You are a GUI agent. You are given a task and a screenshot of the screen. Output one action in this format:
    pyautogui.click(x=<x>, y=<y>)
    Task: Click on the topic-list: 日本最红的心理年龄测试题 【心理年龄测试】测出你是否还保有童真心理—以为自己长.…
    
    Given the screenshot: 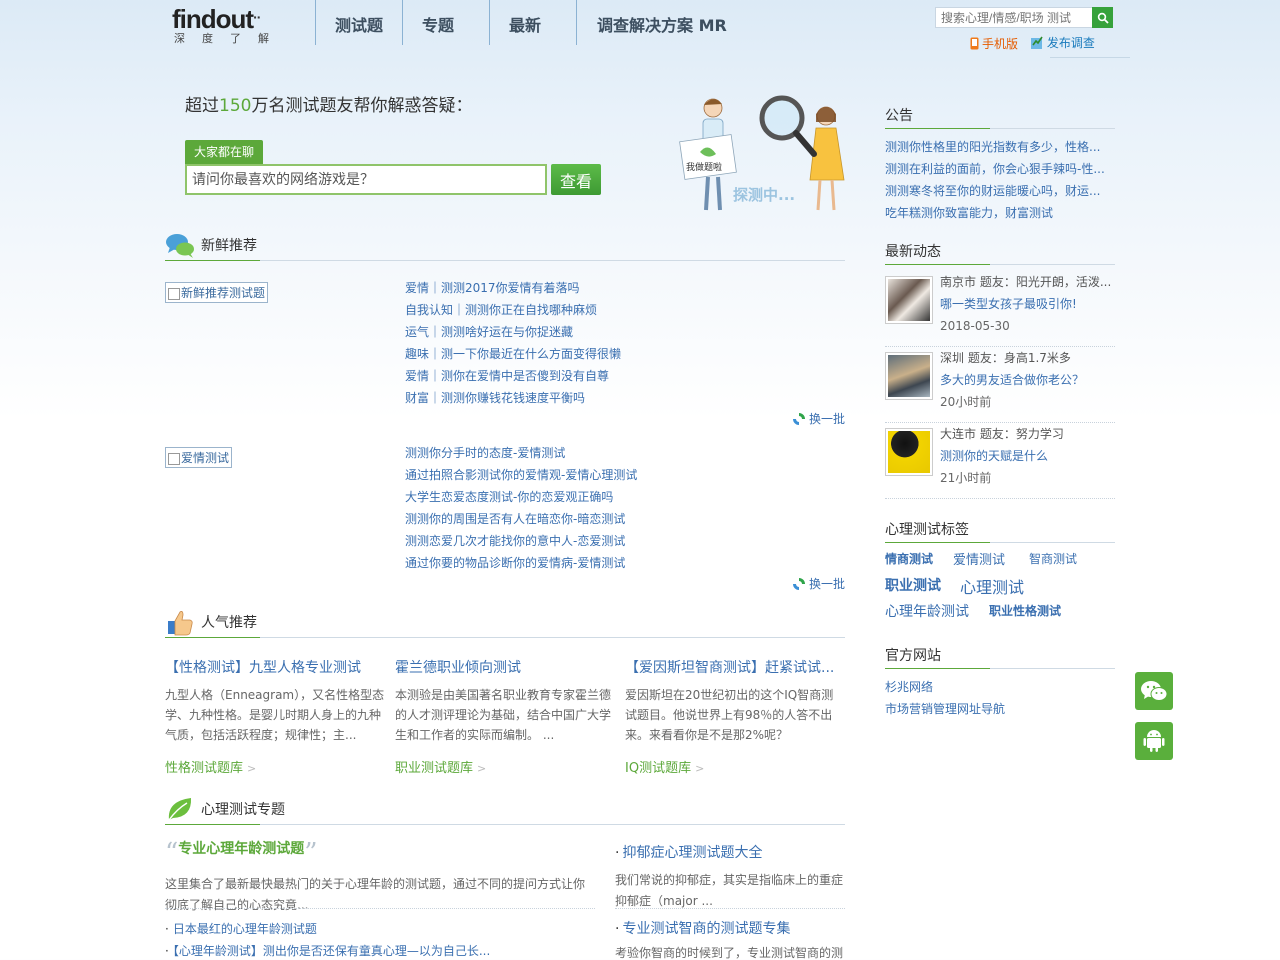 What is the action you would take?
    pyautogui.click(x=327, y=939)
    